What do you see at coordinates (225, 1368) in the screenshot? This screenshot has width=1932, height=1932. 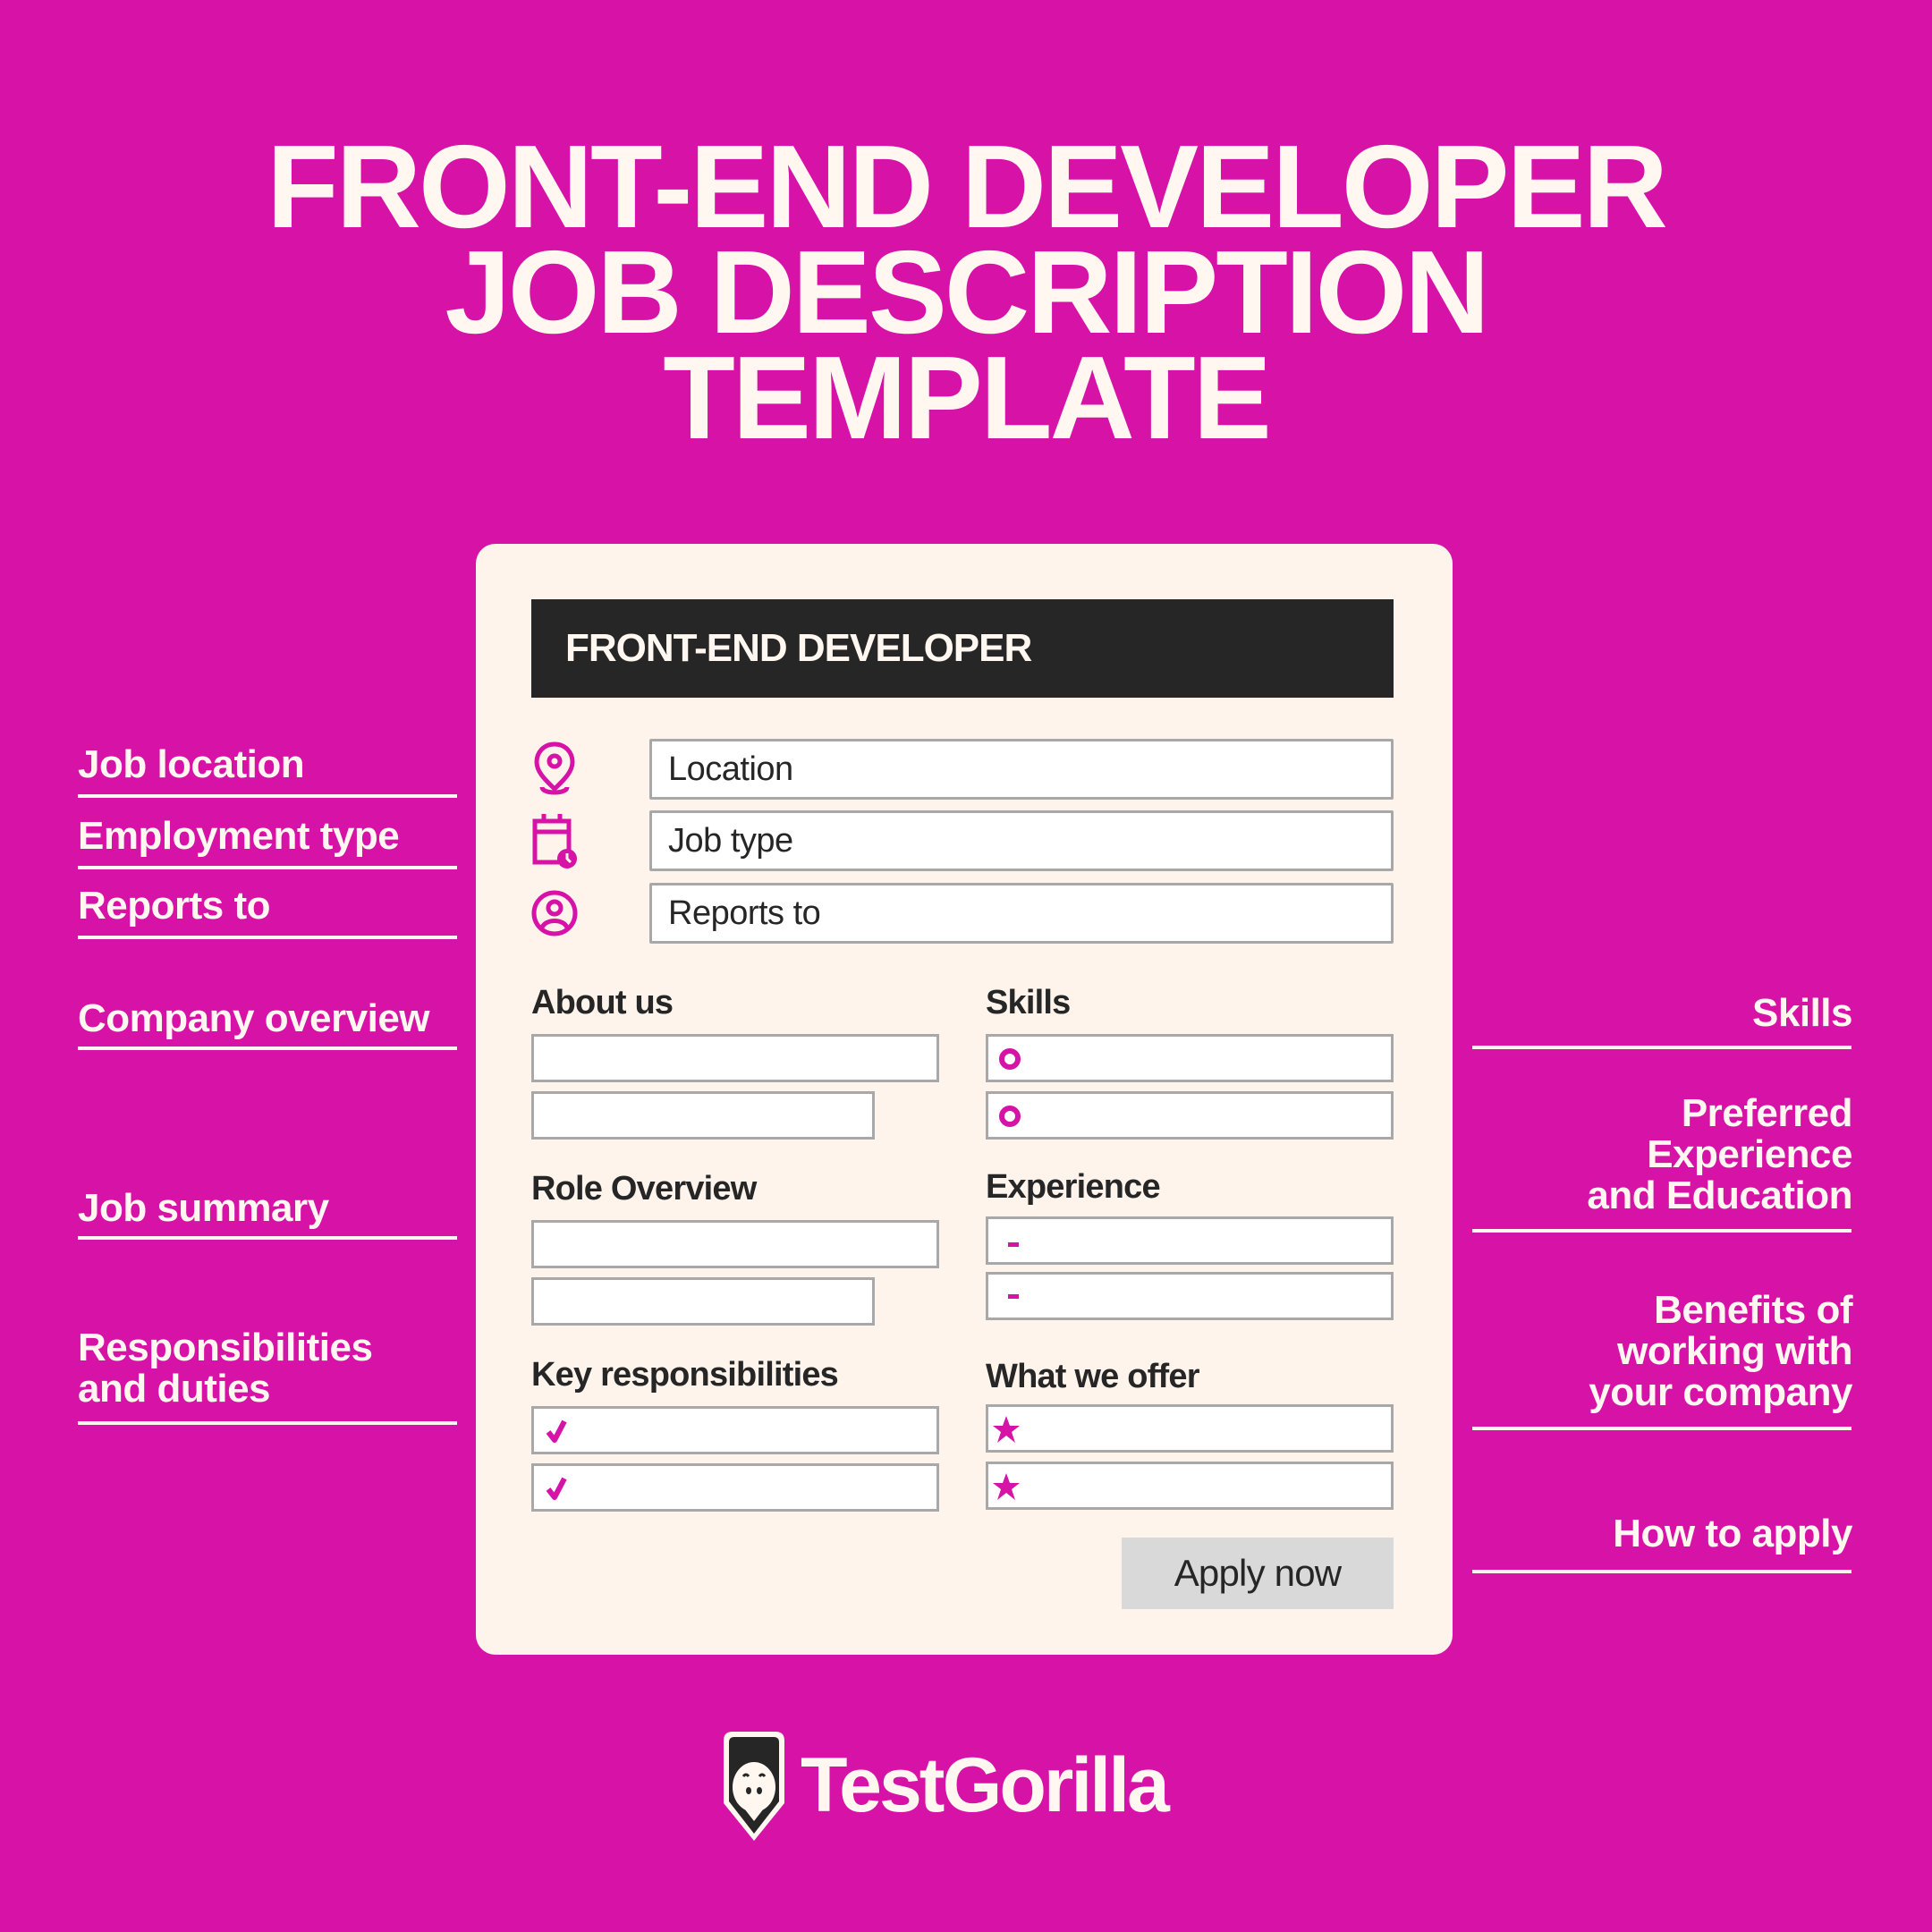 I see `label-responsibilities: Responsibilities and duties` at bounding box center [225, 1368].